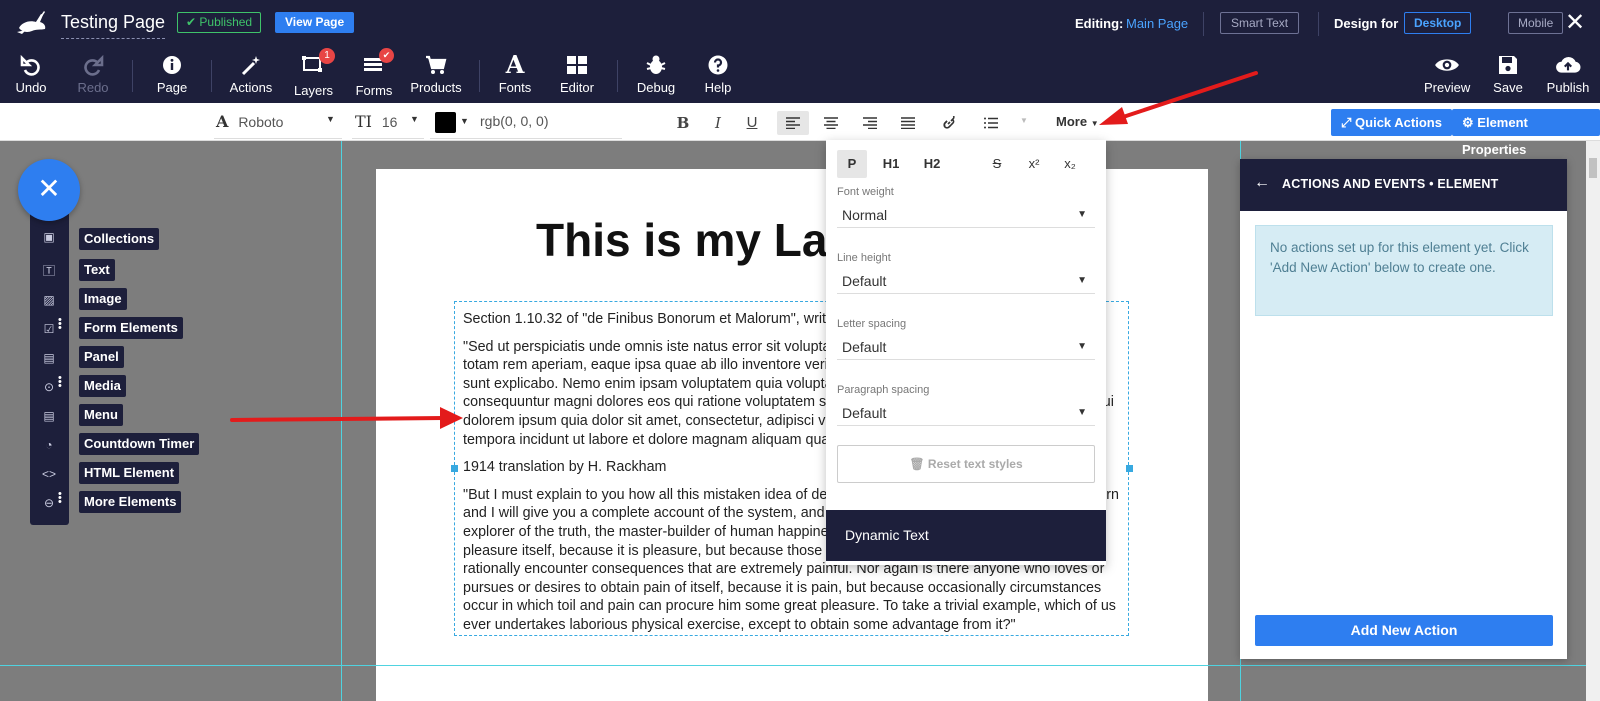 Image resolution: width=1600 pixels, height=701 pixels. Describe the element at coordinates (119, 239) in the screenshot. I see `sidebar-item-collections: Collections` at that location.